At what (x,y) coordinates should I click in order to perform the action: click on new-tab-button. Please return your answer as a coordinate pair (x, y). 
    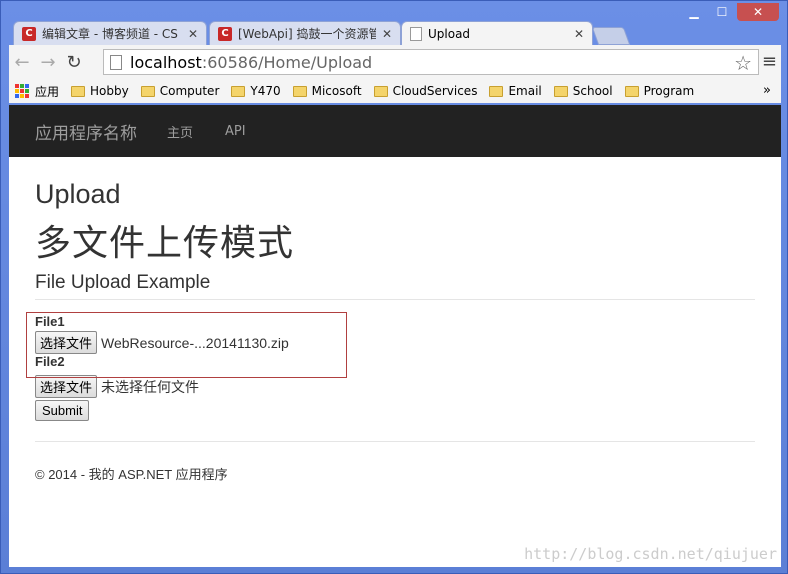
    Looking at the image, I should click on (611, 36).